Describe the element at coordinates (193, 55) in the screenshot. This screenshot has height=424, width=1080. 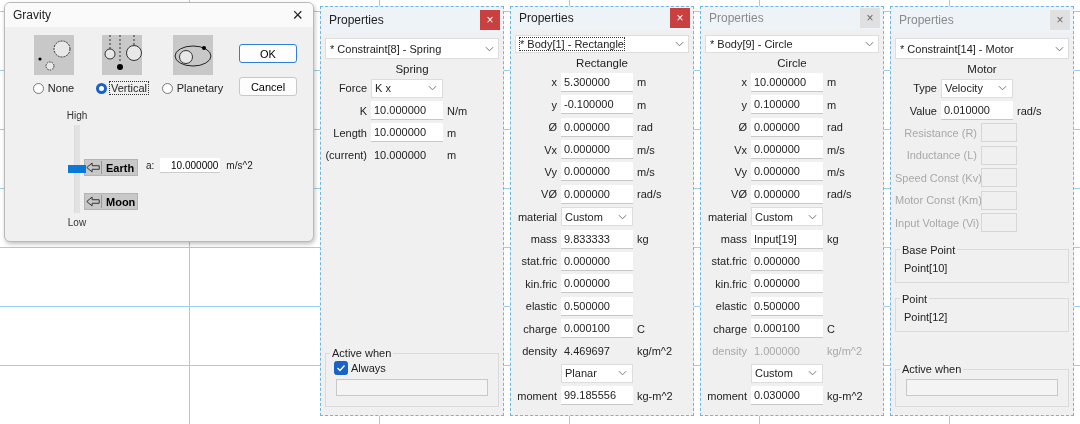
I see `orbit-icon` at that location.